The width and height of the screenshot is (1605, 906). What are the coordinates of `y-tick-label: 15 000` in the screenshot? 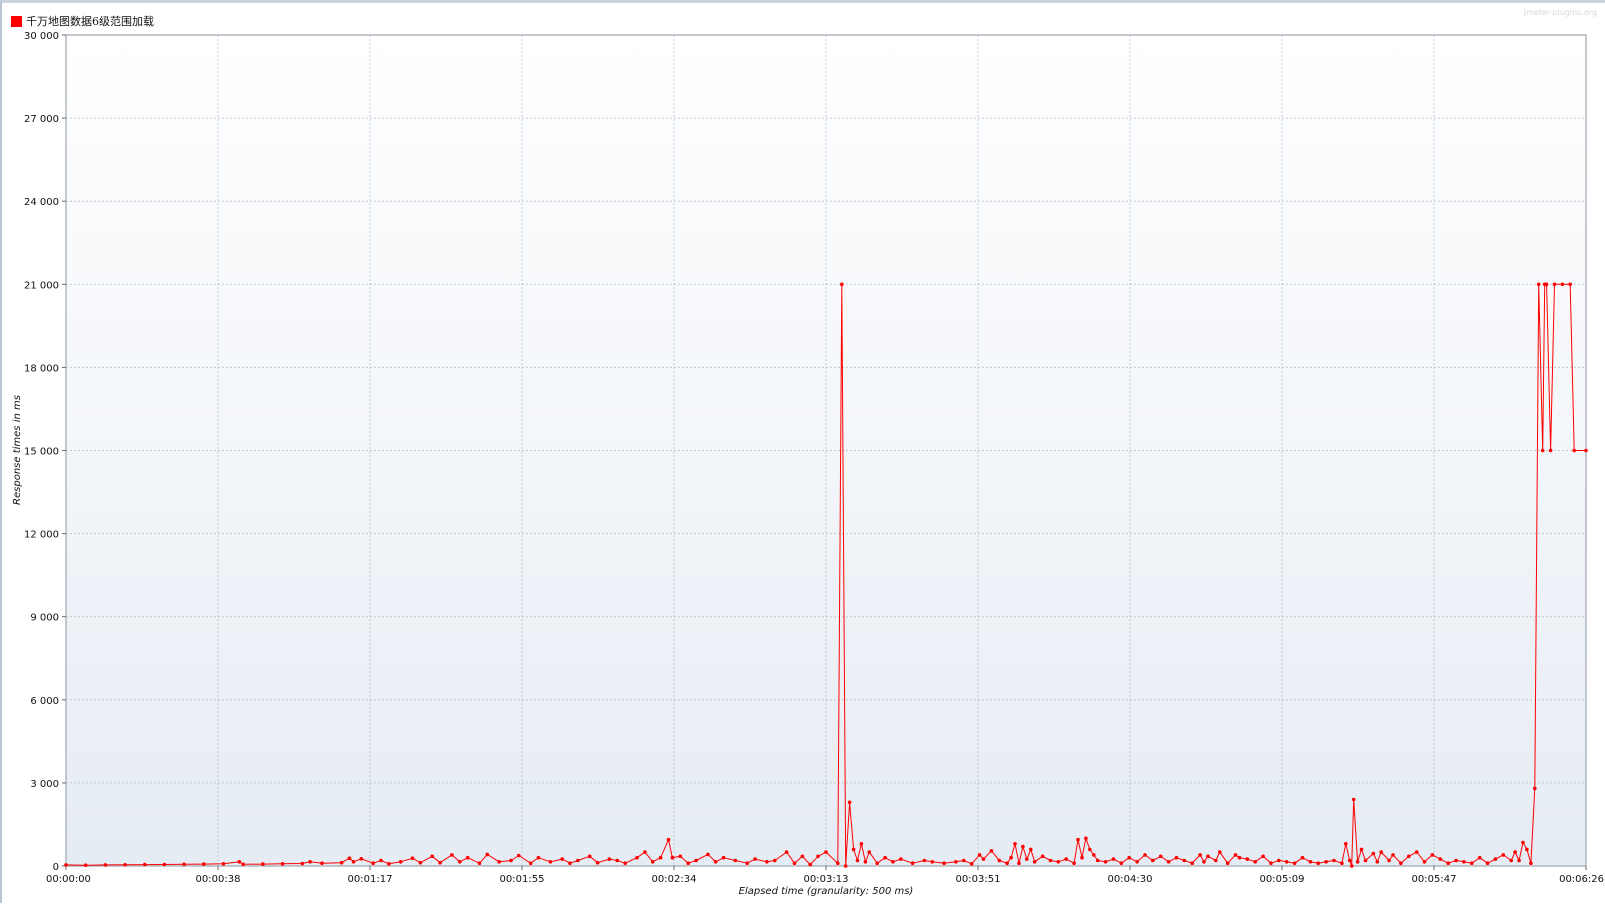 It's located at (41, 452).